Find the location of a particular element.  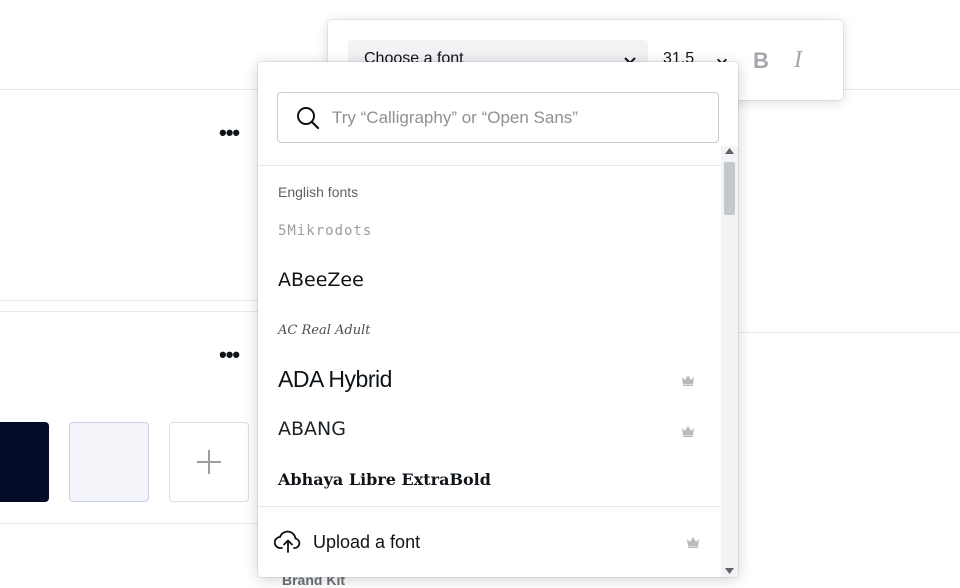

font-list-item: ABeeZee is located at coordinates (489, 282).